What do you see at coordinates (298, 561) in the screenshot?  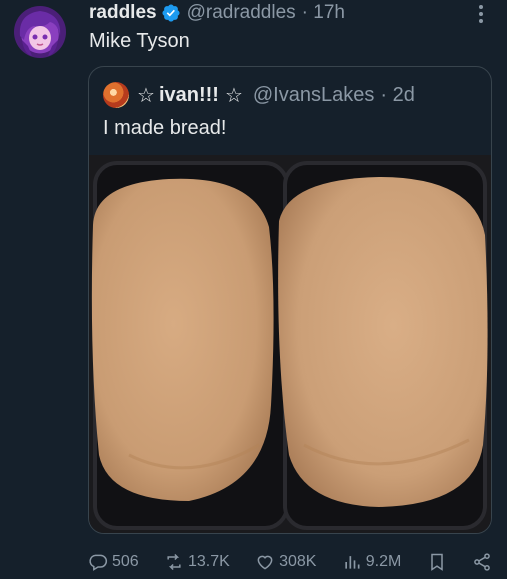 I see `like-count: 308K` at bounding box center [298, 561].